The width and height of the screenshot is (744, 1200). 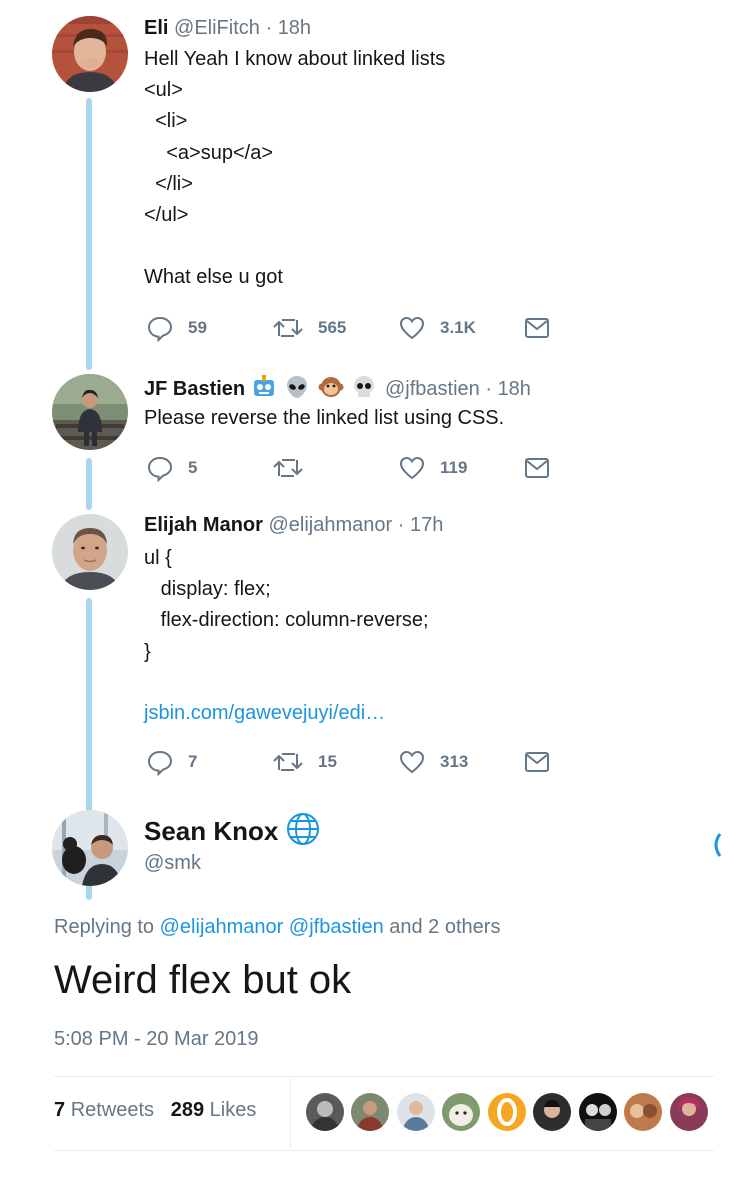 What do you see at coordinates (426, 525) in the screenshot?
I see `tweet-time: 17h` at bounding box center [426, 525].